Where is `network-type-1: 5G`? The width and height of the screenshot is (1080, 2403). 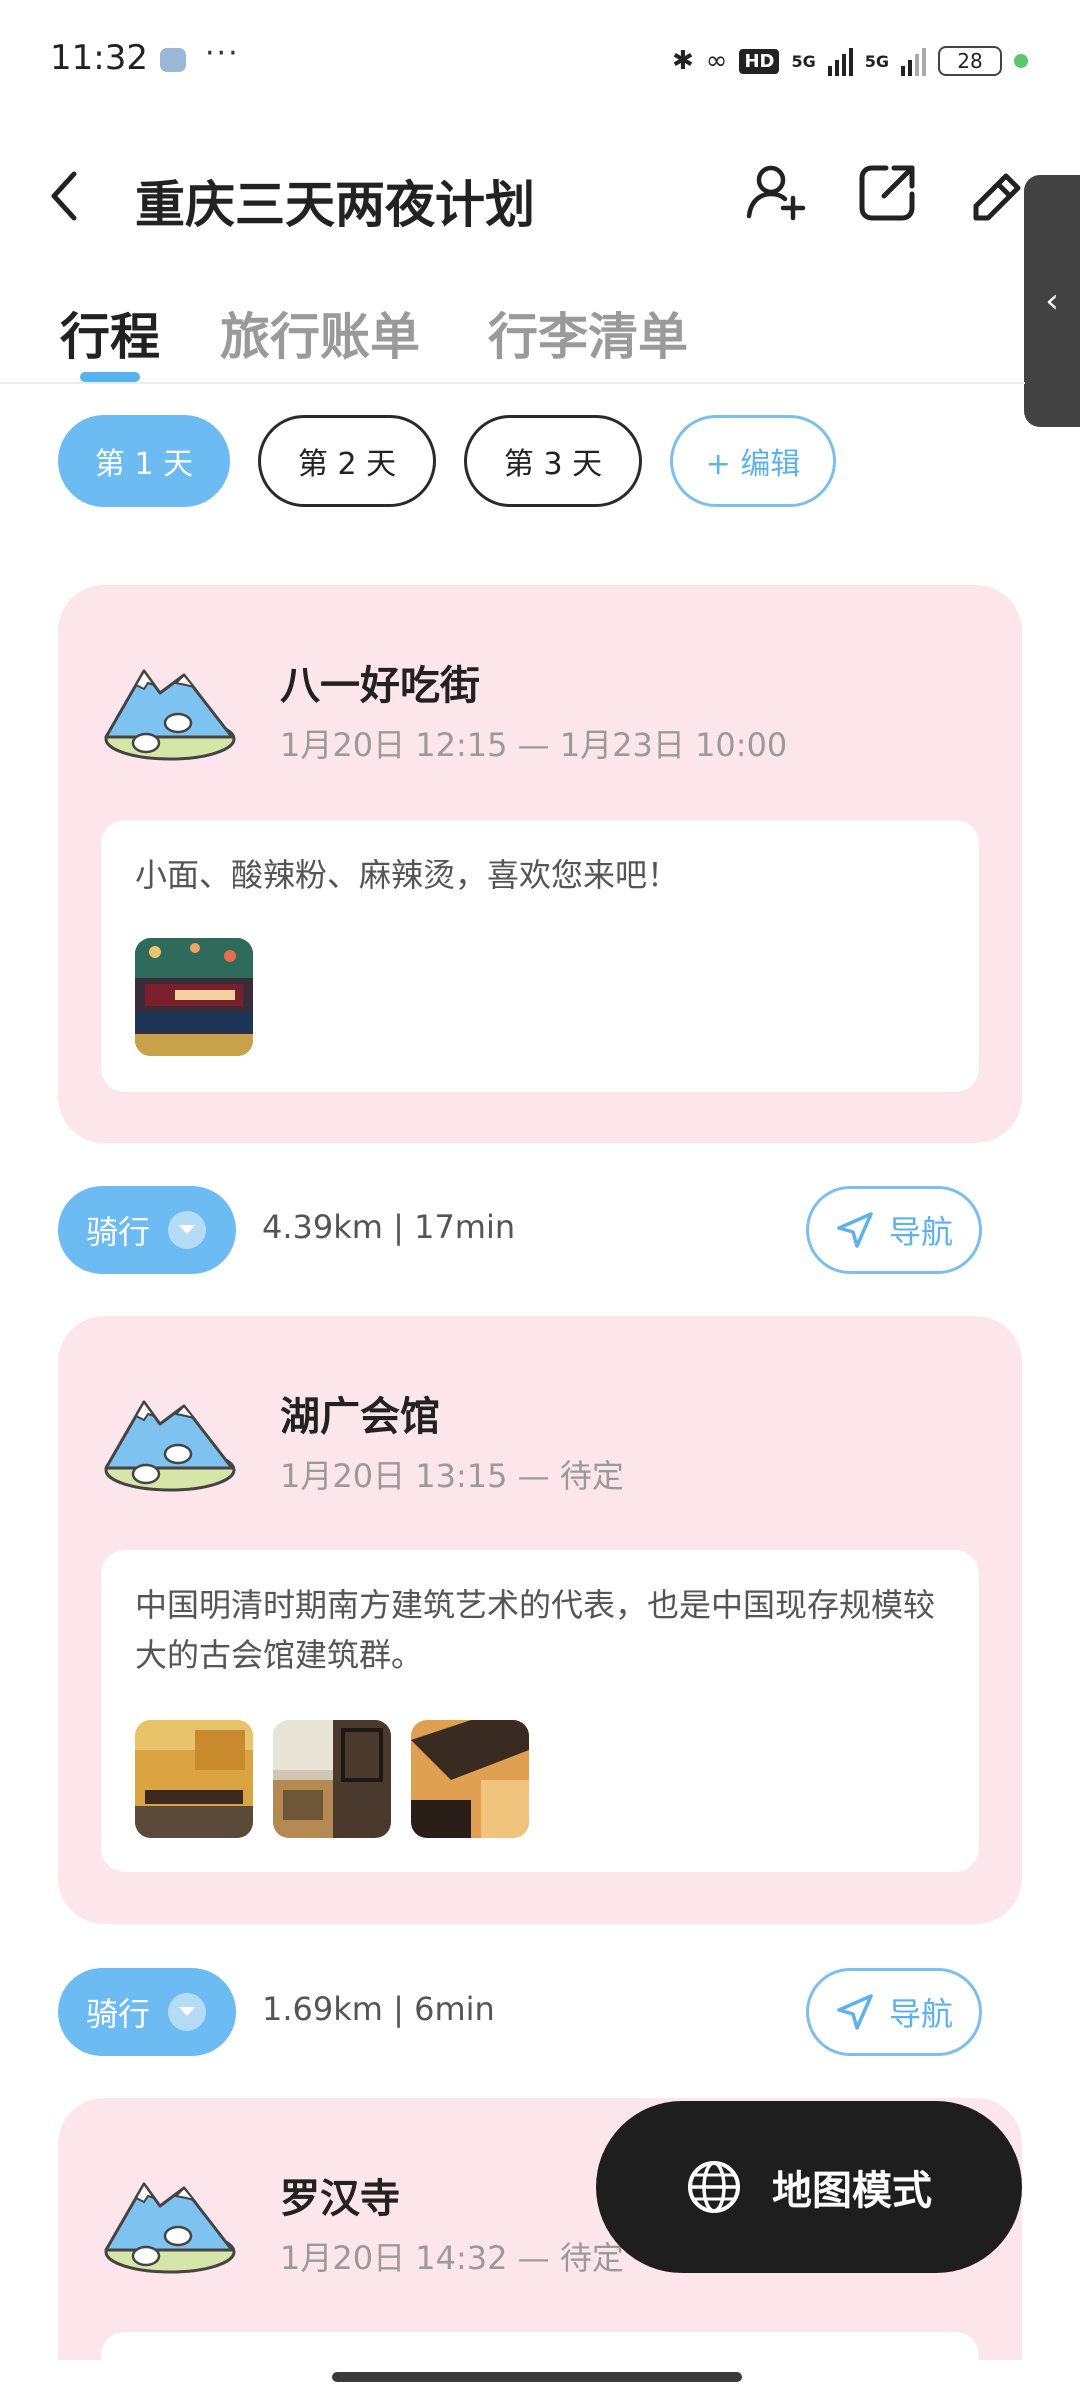
network-type-1: 5G is located at coordinates (803, 61).